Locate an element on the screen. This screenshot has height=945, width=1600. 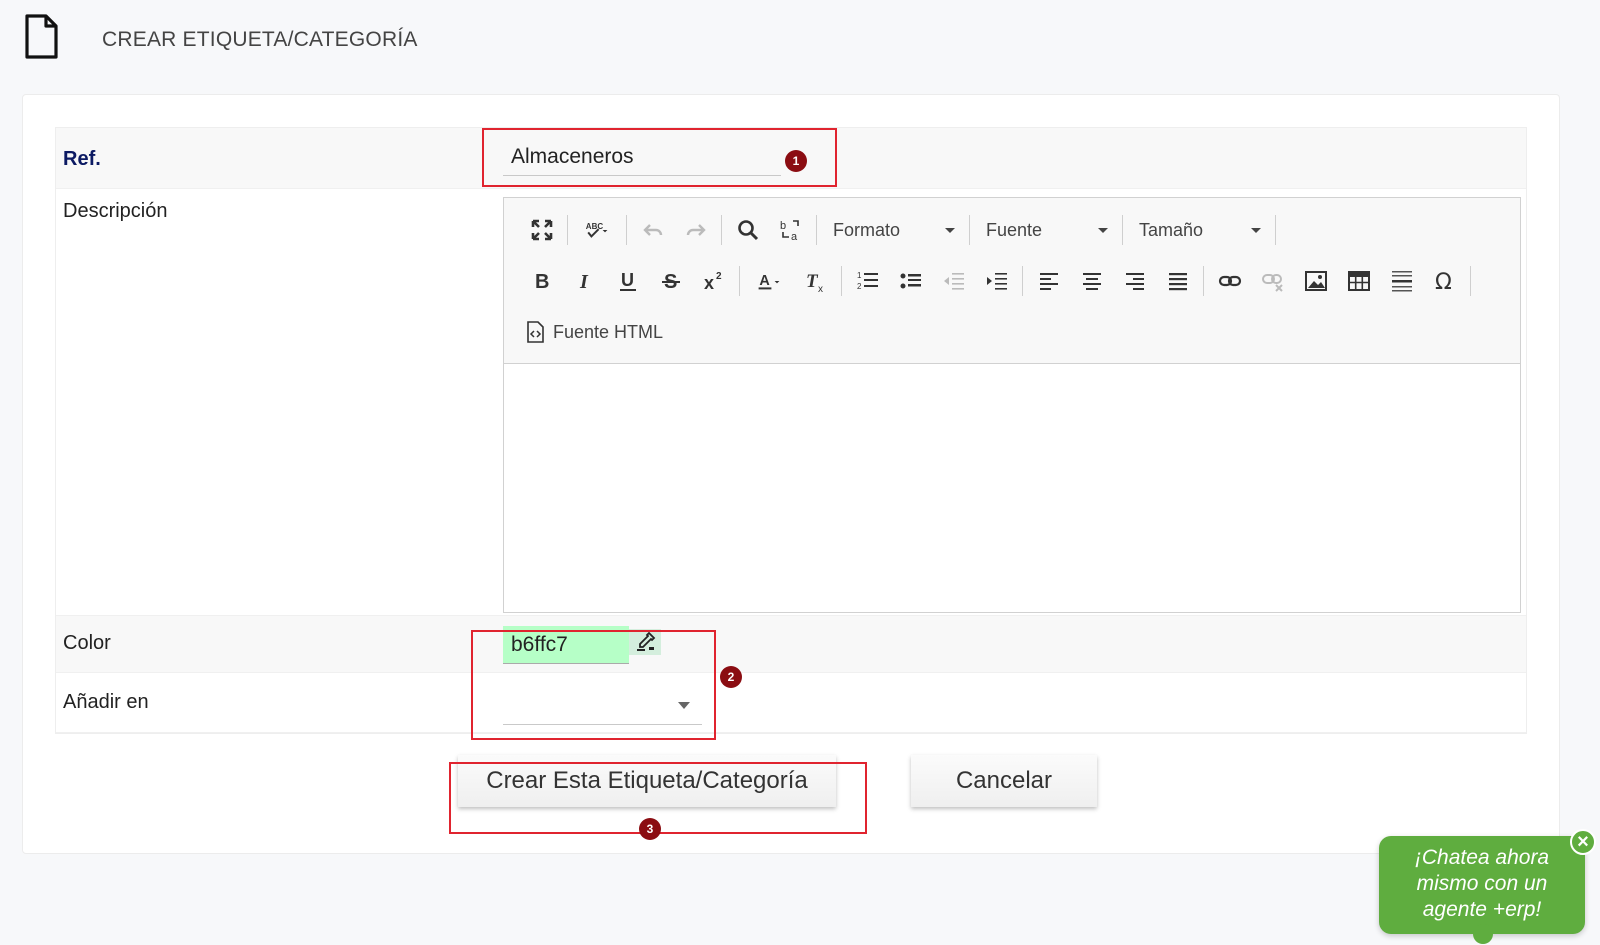
anadir-label: Añadir en is located at coordinates (106, 702).